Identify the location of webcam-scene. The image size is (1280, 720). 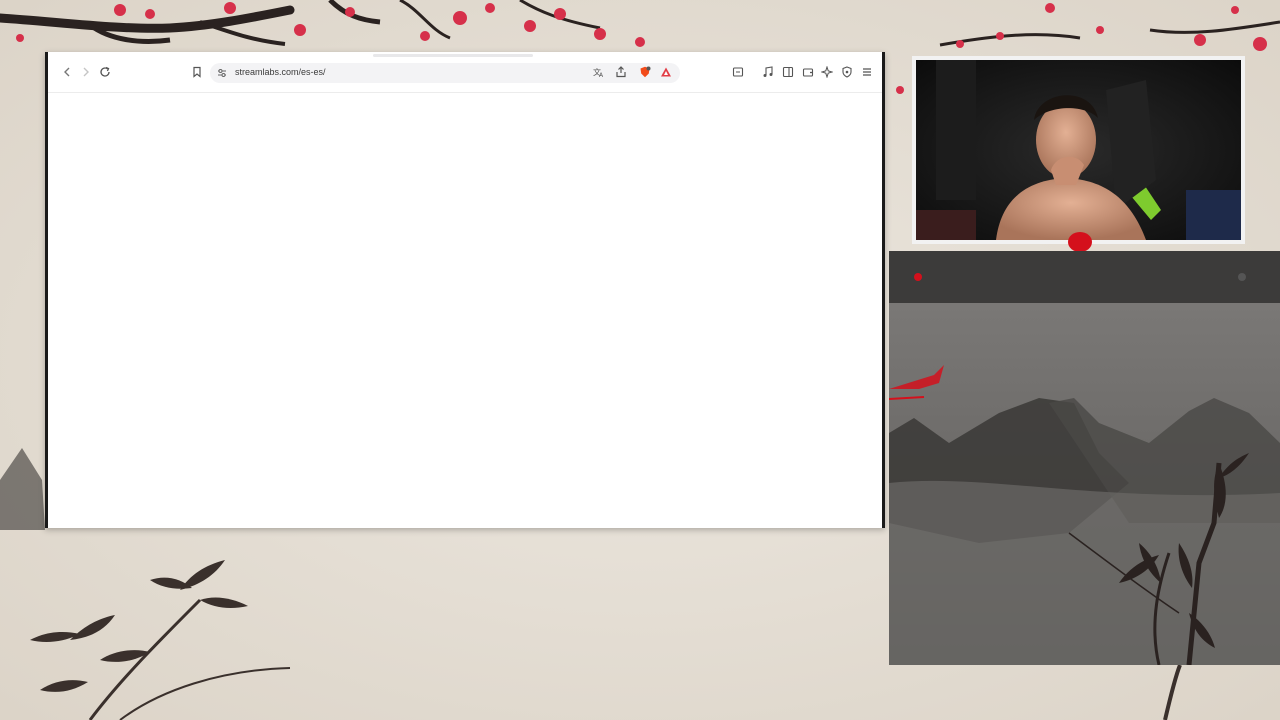
(1078, 150).